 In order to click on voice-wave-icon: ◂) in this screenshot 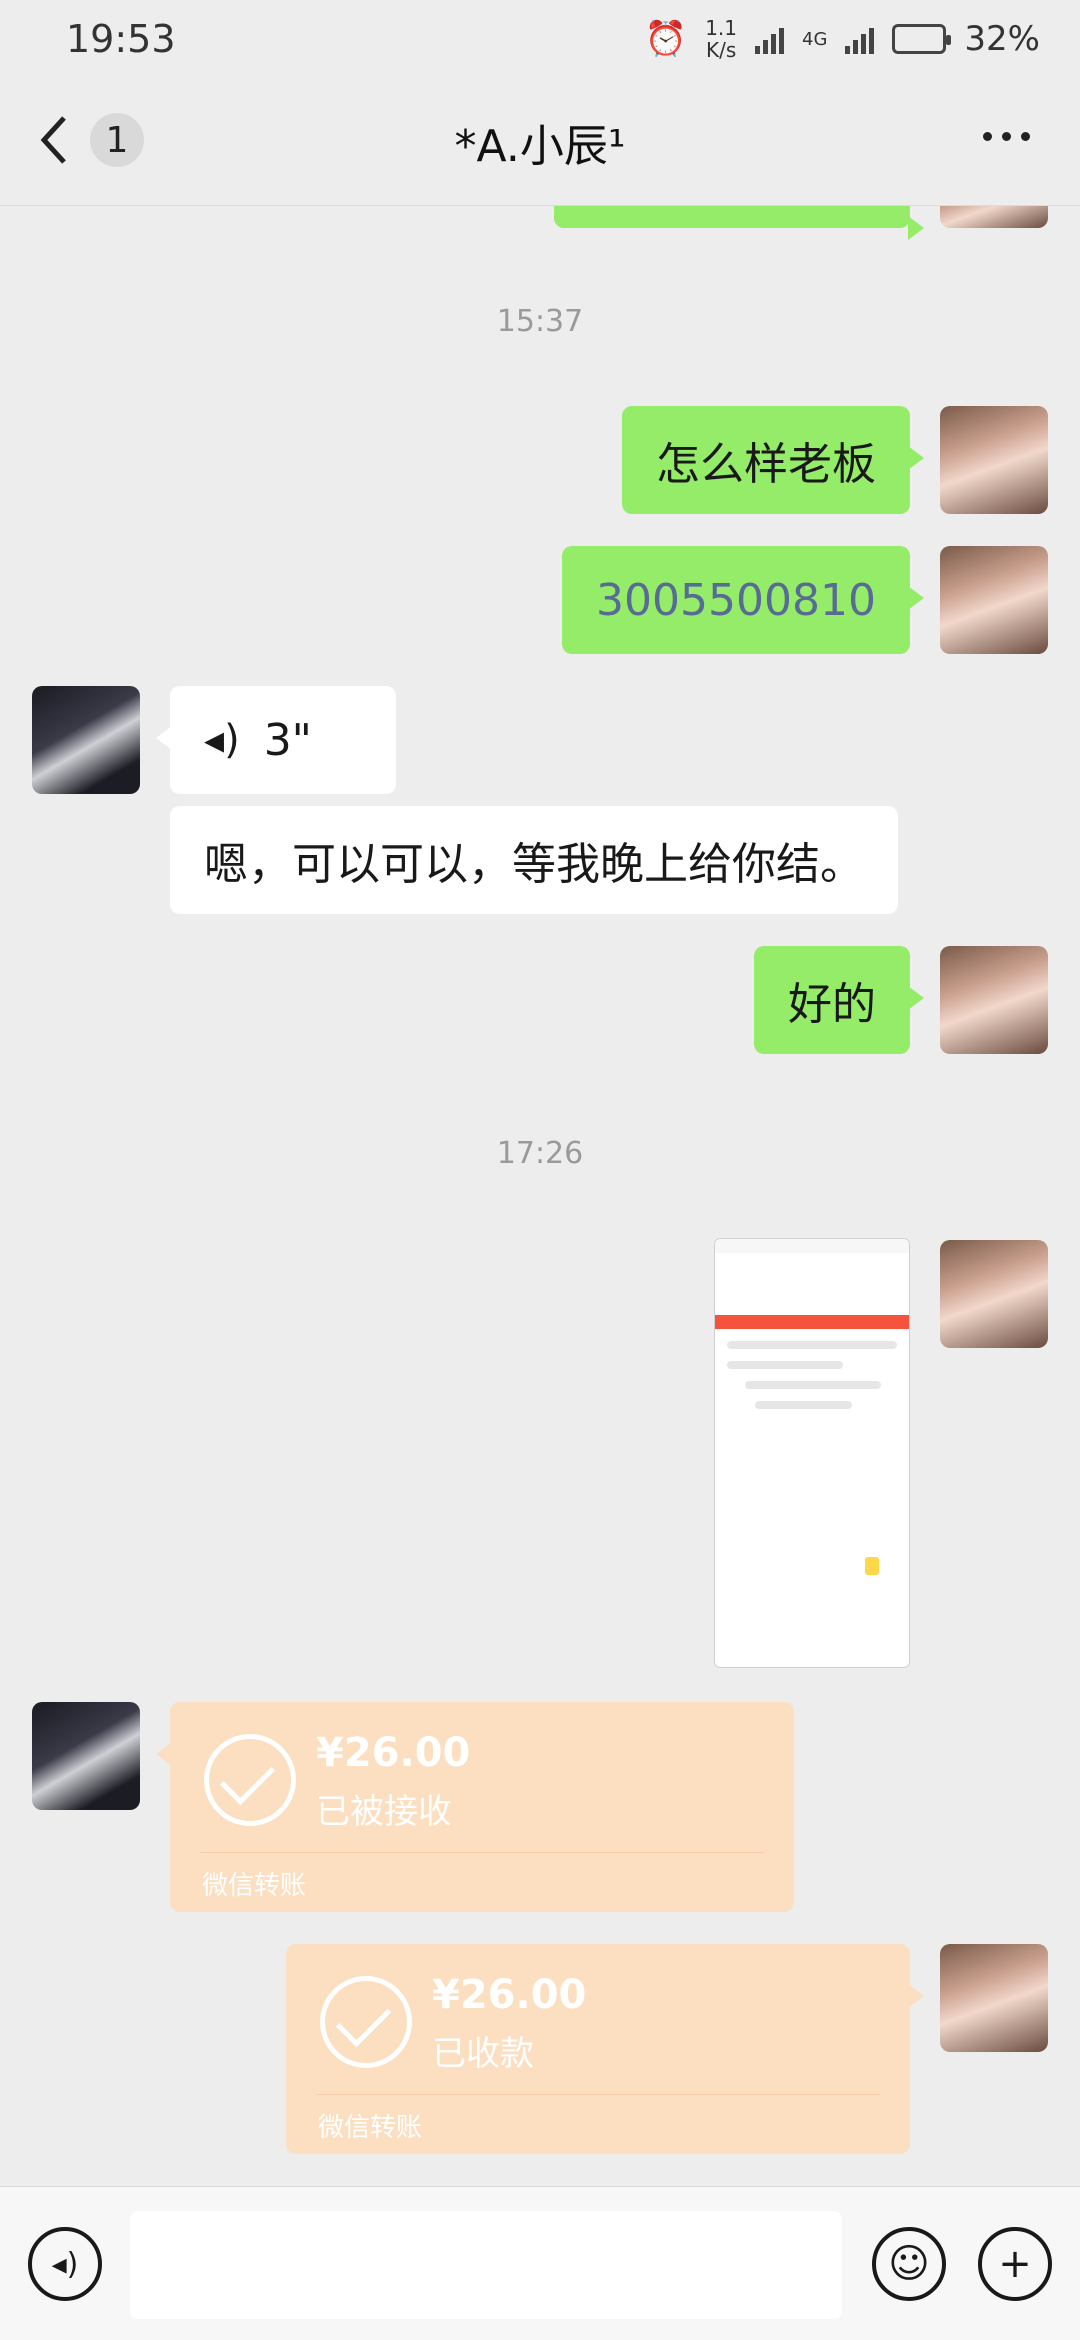, I will do `click(222, 740)`.